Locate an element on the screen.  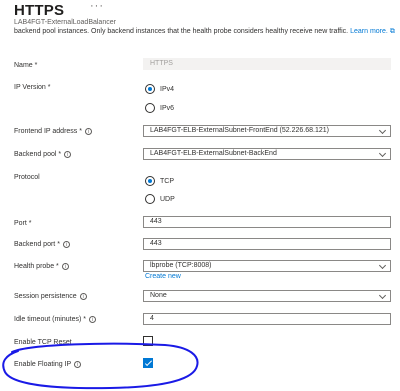
create-new-link: Create new is located at coordinates (163, 276).